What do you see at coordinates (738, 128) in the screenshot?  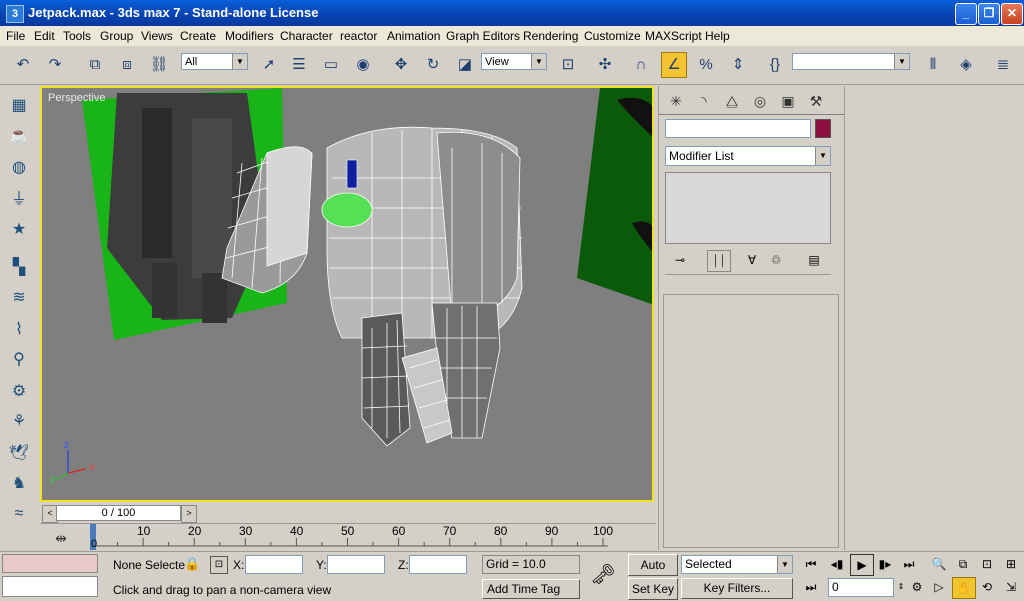 I see `object-name-field` at bounding box center [738, 128].